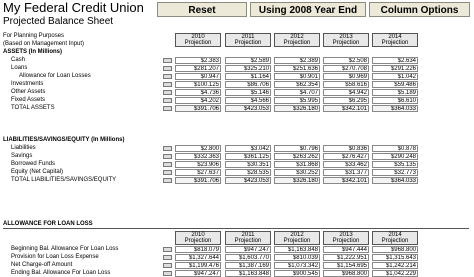 This screenshot has height=277, width=474. I want to click on allowance-value-cell: $1,242.214, so click(395, 265).